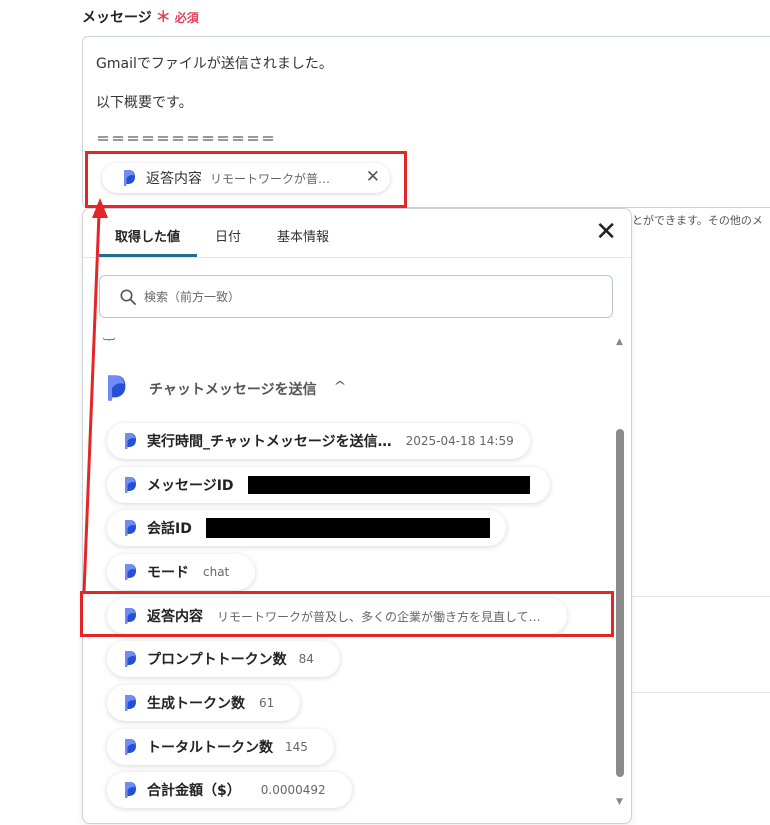 The width and height of the screenshot is (770, 825). I want to click on editor-line-2: 以下概要です。, so click(144, 103).